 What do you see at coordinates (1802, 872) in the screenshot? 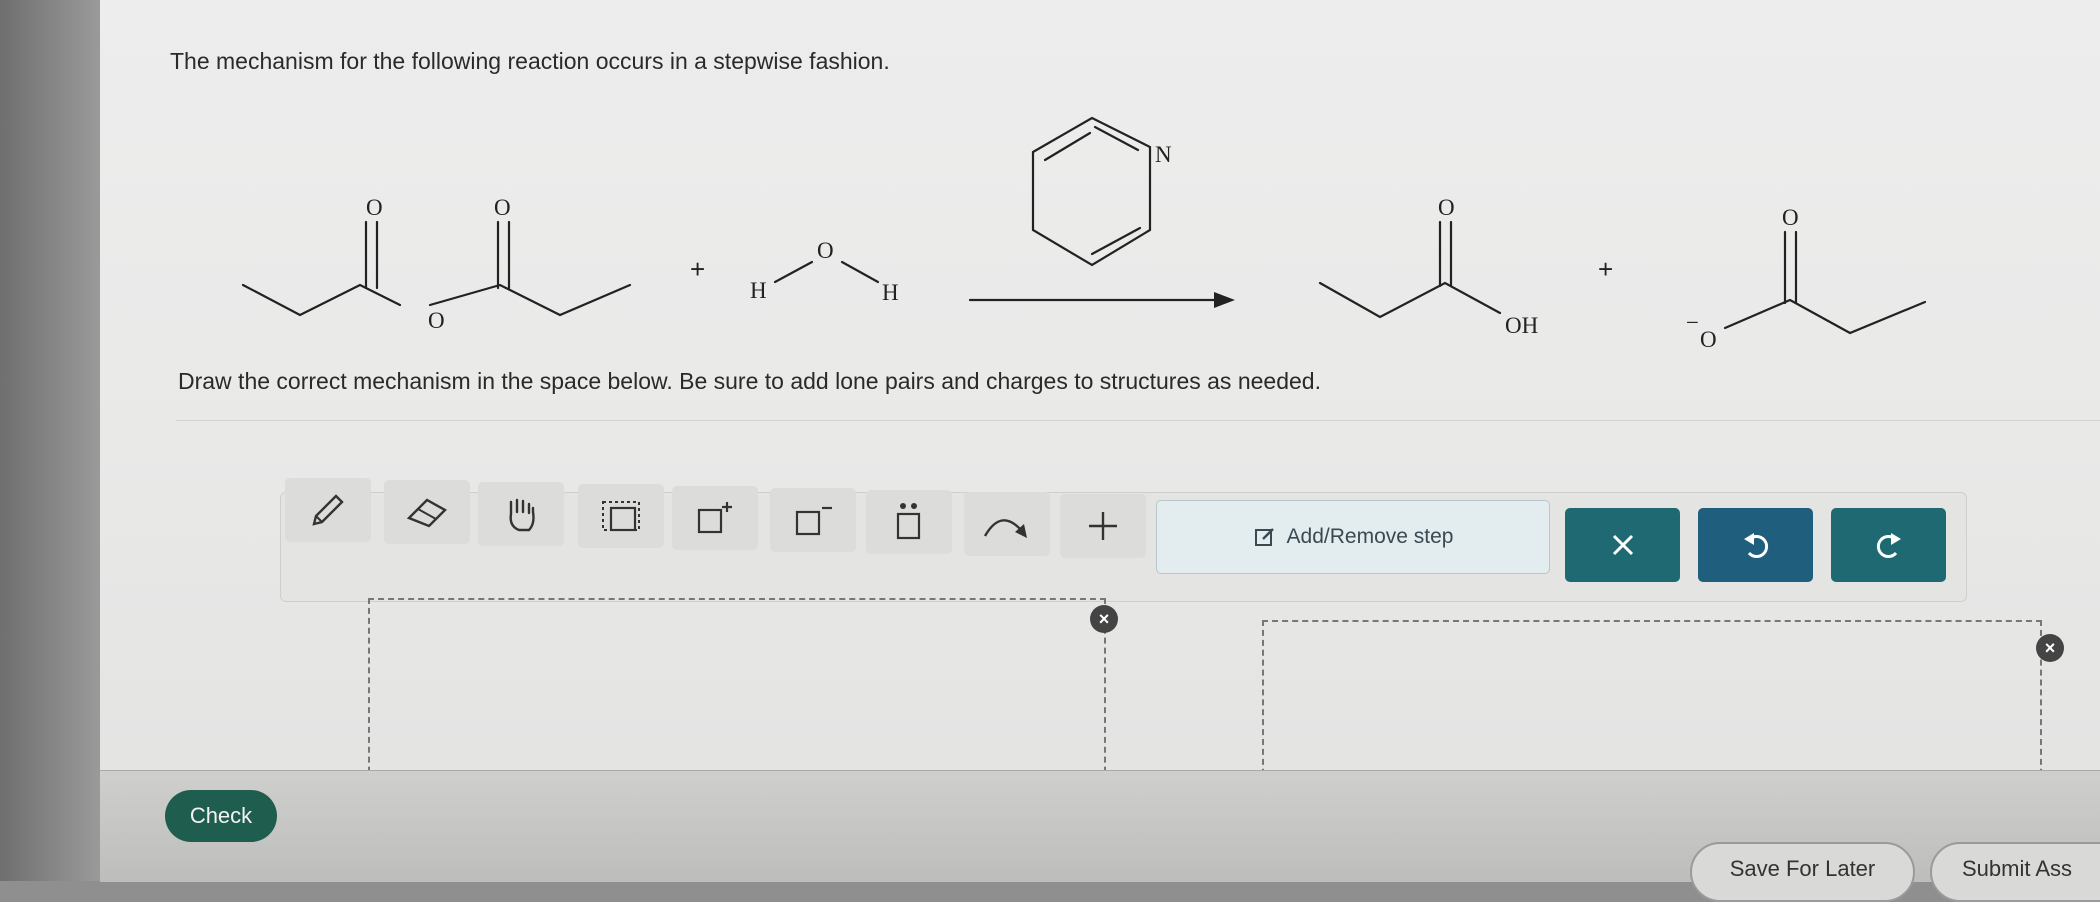
I see `save-for-later-button: Save For Later` at bounding box center [1802, 872].